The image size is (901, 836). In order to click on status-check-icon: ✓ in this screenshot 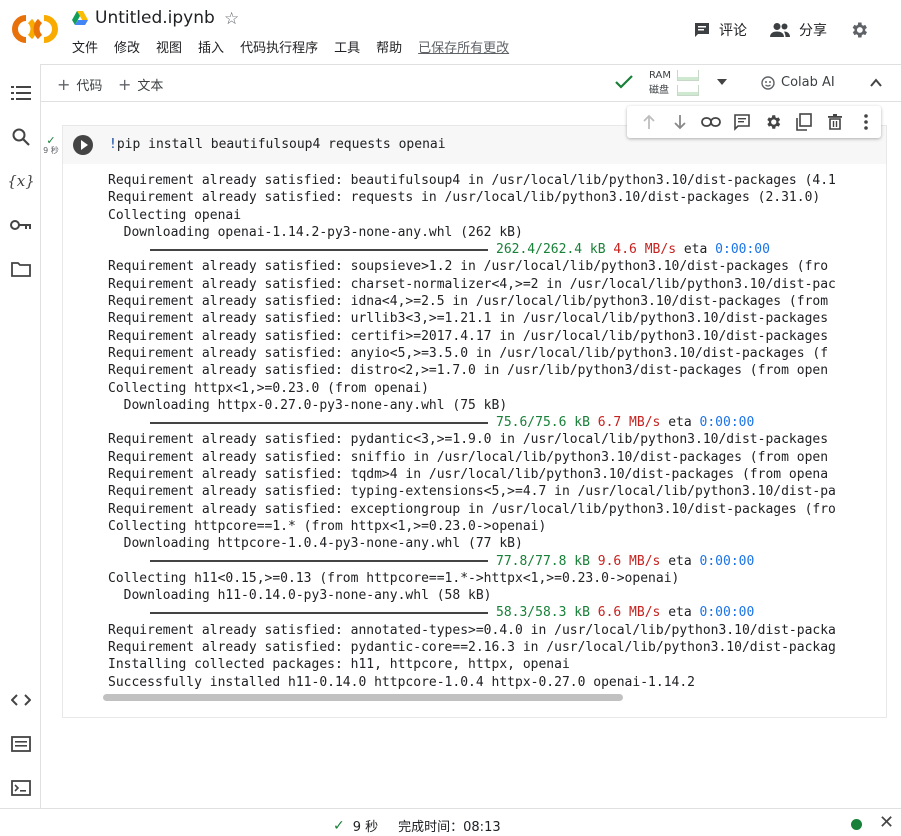, I will do `click(339, 825)`.